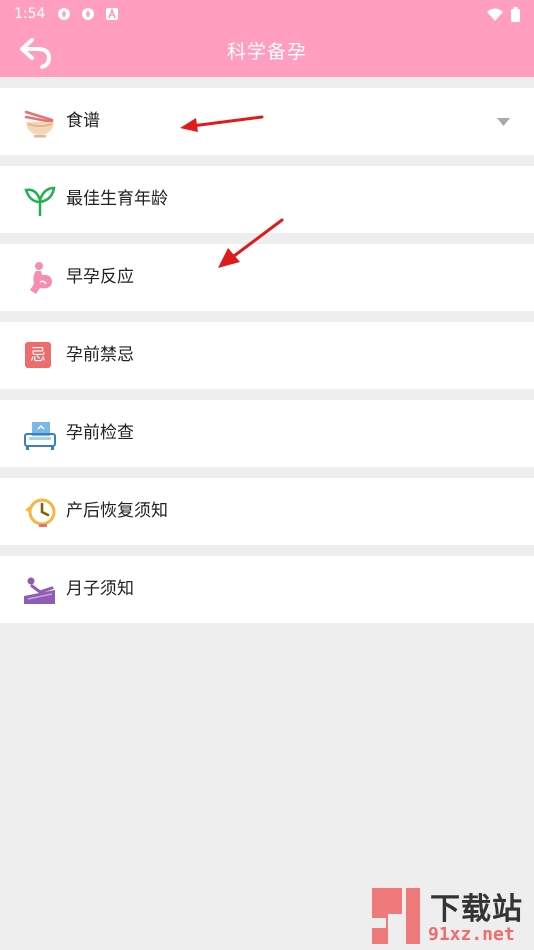 The image size is (534, 950). I want to click on menu-item-best-age: 最佳生育年龄, so click(267, 199).